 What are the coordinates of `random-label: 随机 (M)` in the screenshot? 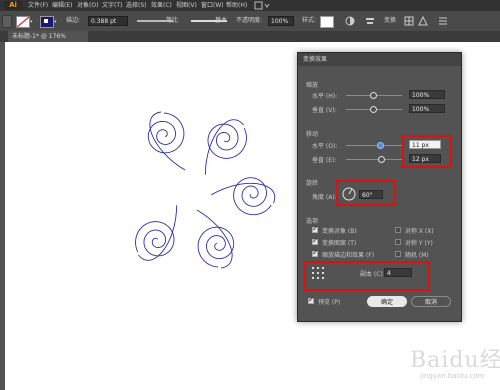 It's located at (417, 254).